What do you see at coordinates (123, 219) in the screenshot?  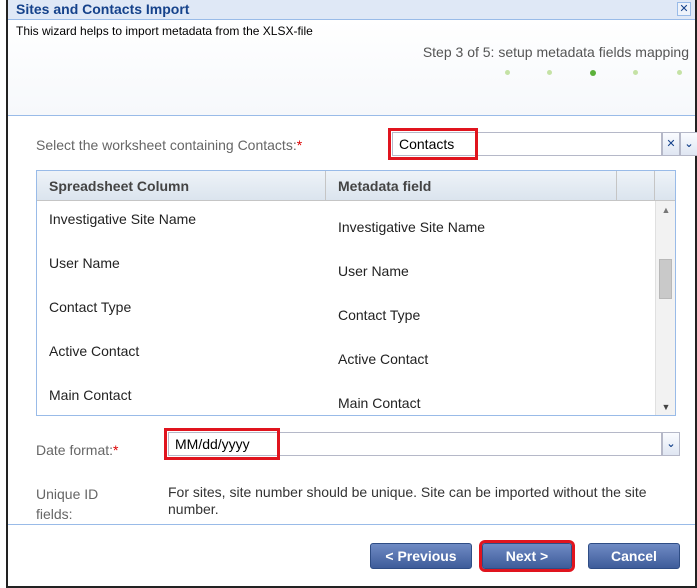 I see `row-spreadsheet-column: Investigative Site Name` at bounding box center [123, 219].